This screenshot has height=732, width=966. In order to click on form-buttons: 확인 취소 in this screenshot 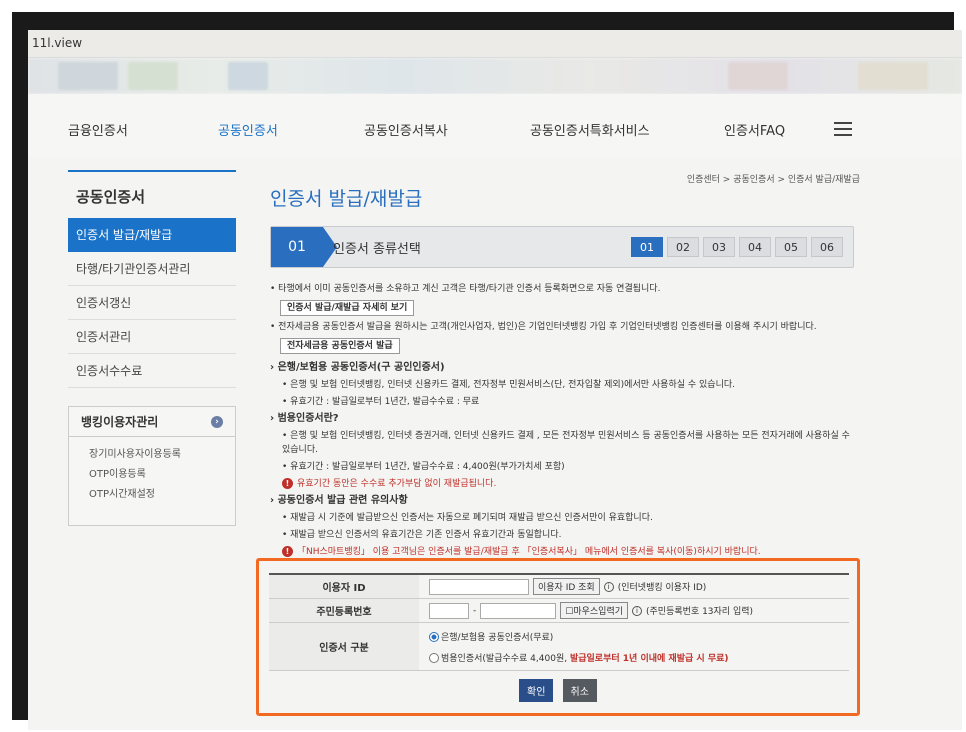, I will do `click(558, 690)`.